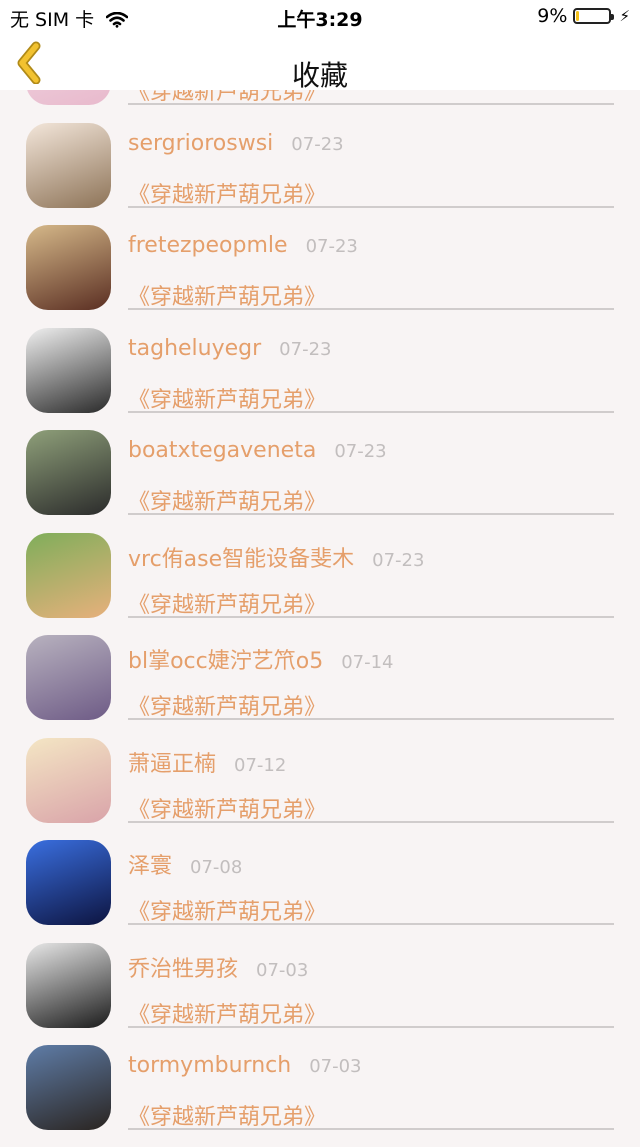 The height and width of the screenshot is (1147, 640). Describe the element at coordinates (320, 583) in the screenshot. I see `list-item: vrc侑ase智能设备斐木 07-23 《穿越新芦葫兄弟》` at that location.